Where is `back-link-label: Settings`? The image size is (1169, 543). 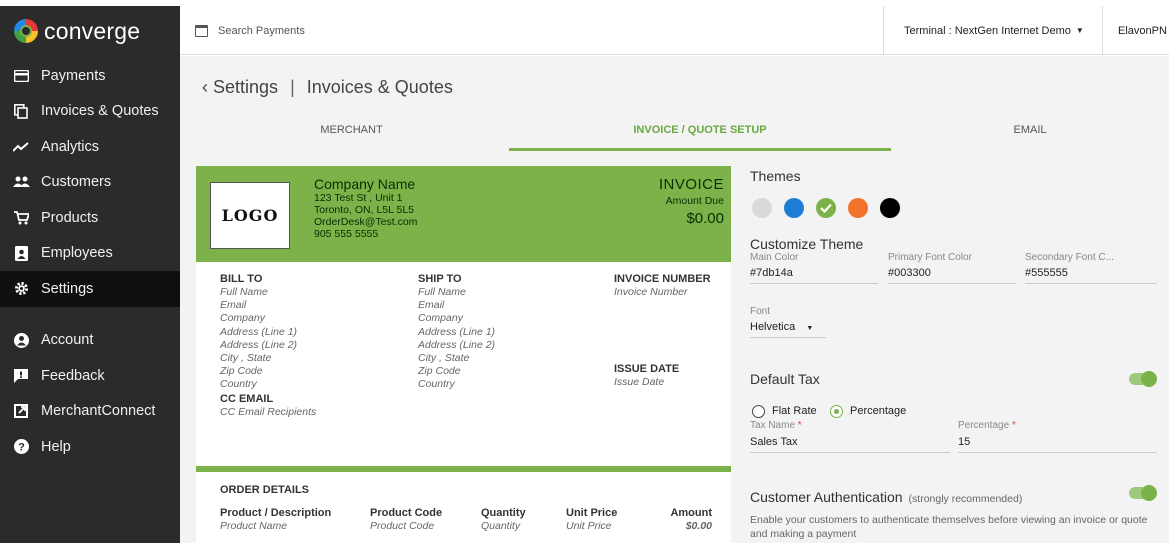 back-link-label: Settings is located at coordinates (246, 87).